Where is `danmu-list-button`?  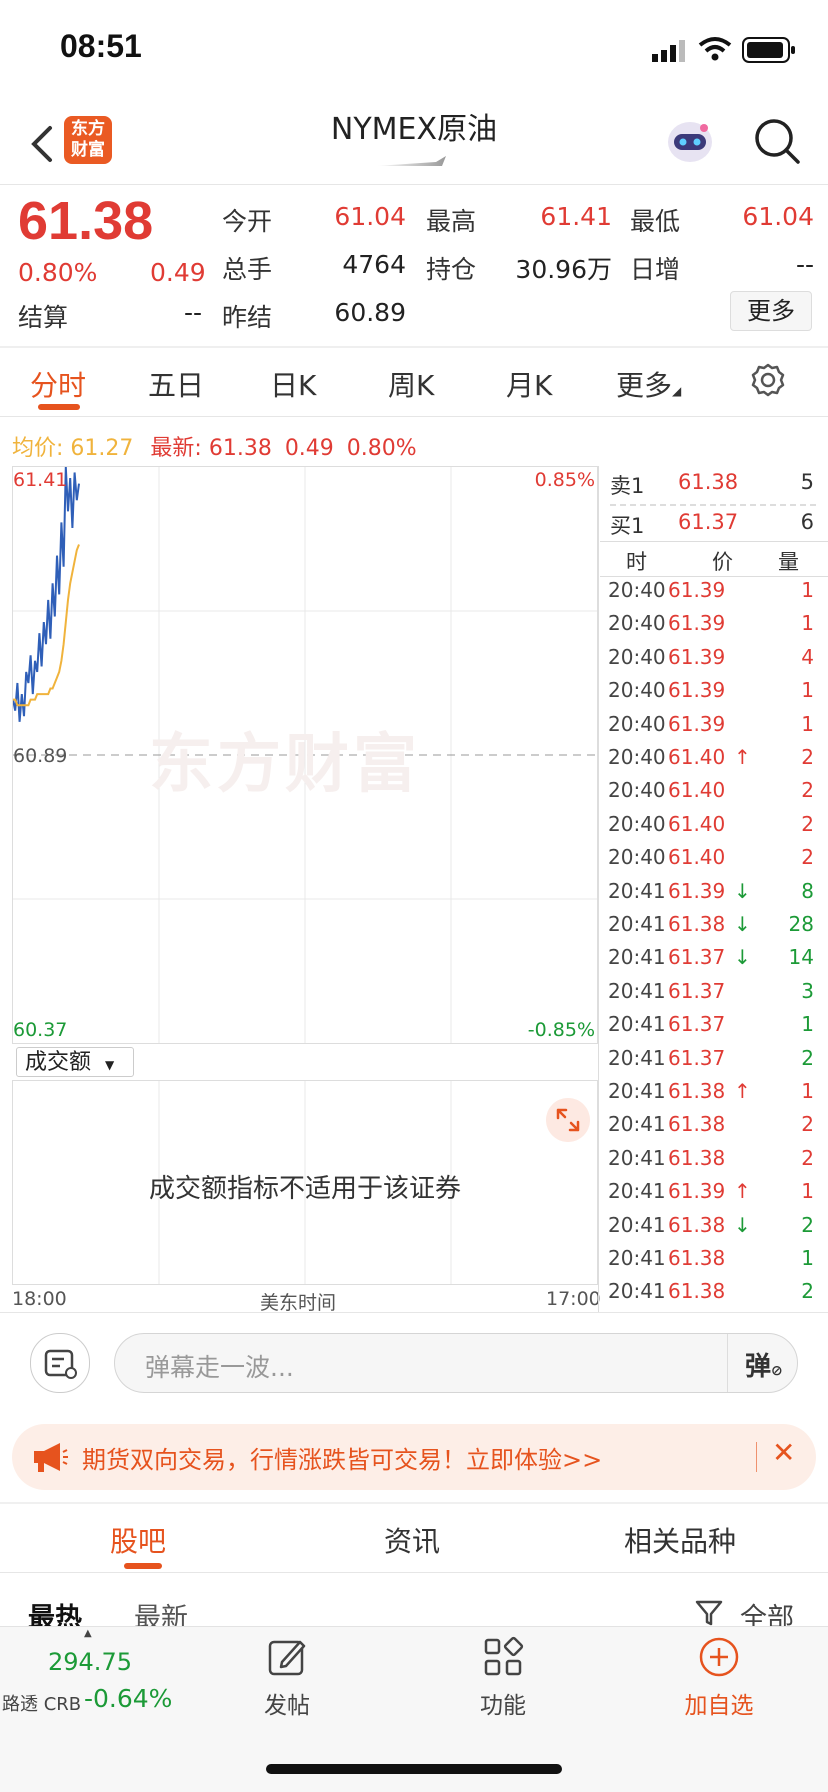 danmu-list-button is located at coordinates (60, 1363).